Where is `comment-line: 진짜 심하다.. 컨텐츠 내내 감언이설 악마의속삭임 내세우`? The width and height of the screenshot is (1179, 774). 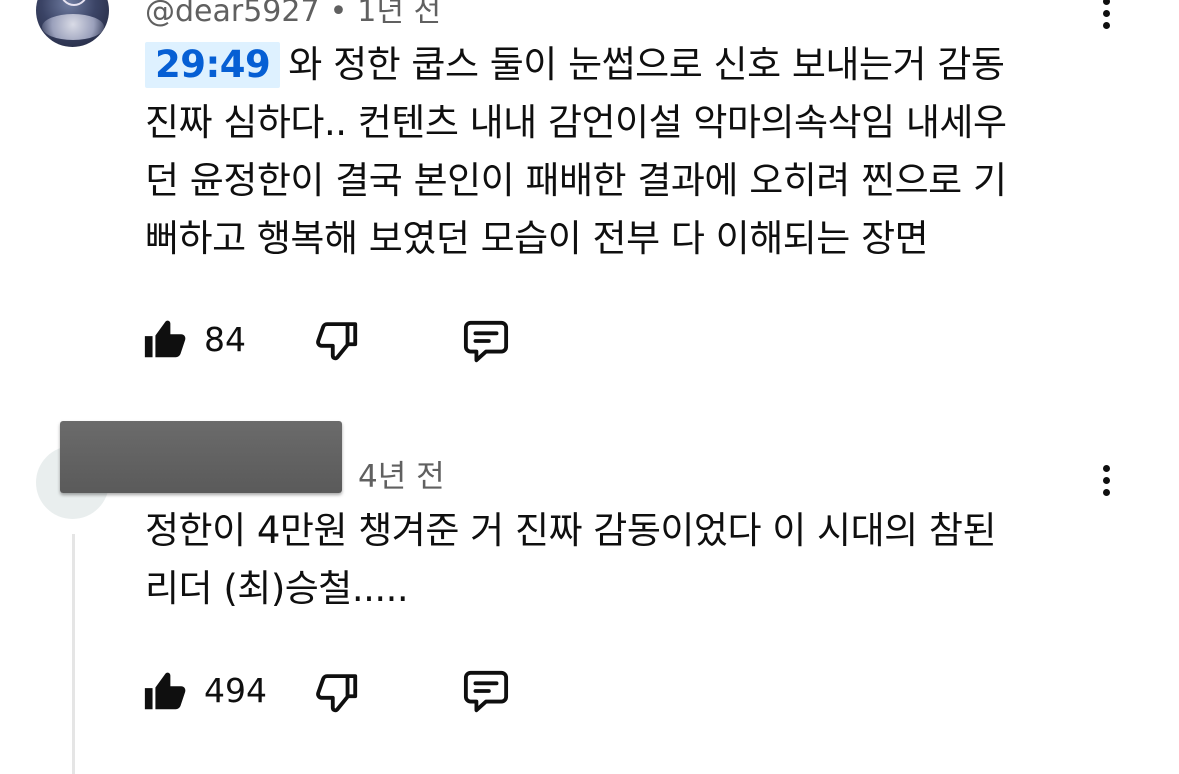
comment-line: 진짜 심하다.. 컨텐츠 내내 감언이설 악마의속삭임 내세우 is located at coordinates (576, 122).